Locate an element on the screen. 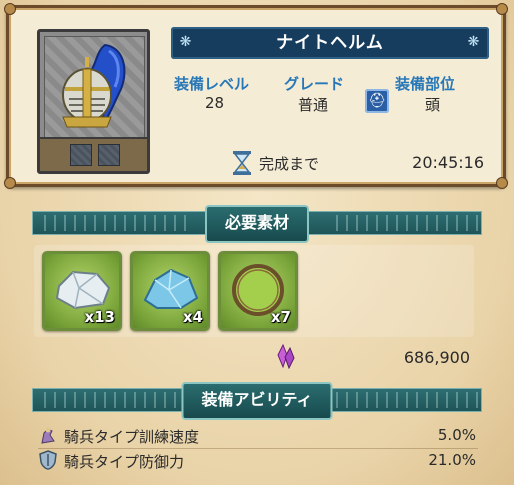  materials-section-banner: 必要素材 is located at coordinates (257, 224).